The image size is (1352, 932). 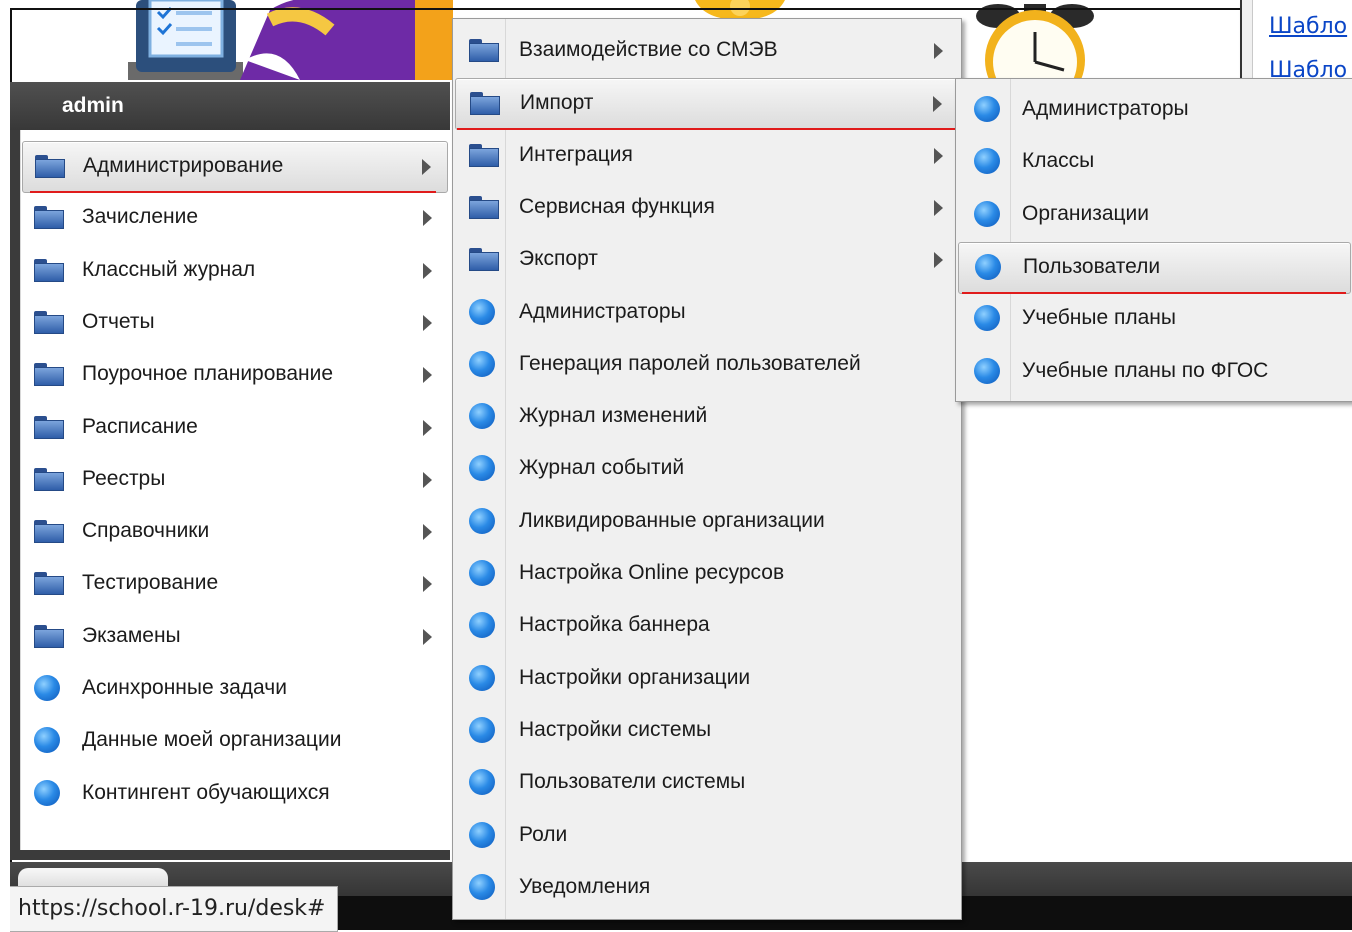 I want to click on admin-menu-item-label: Интеграция, so click(x=576, y=154).